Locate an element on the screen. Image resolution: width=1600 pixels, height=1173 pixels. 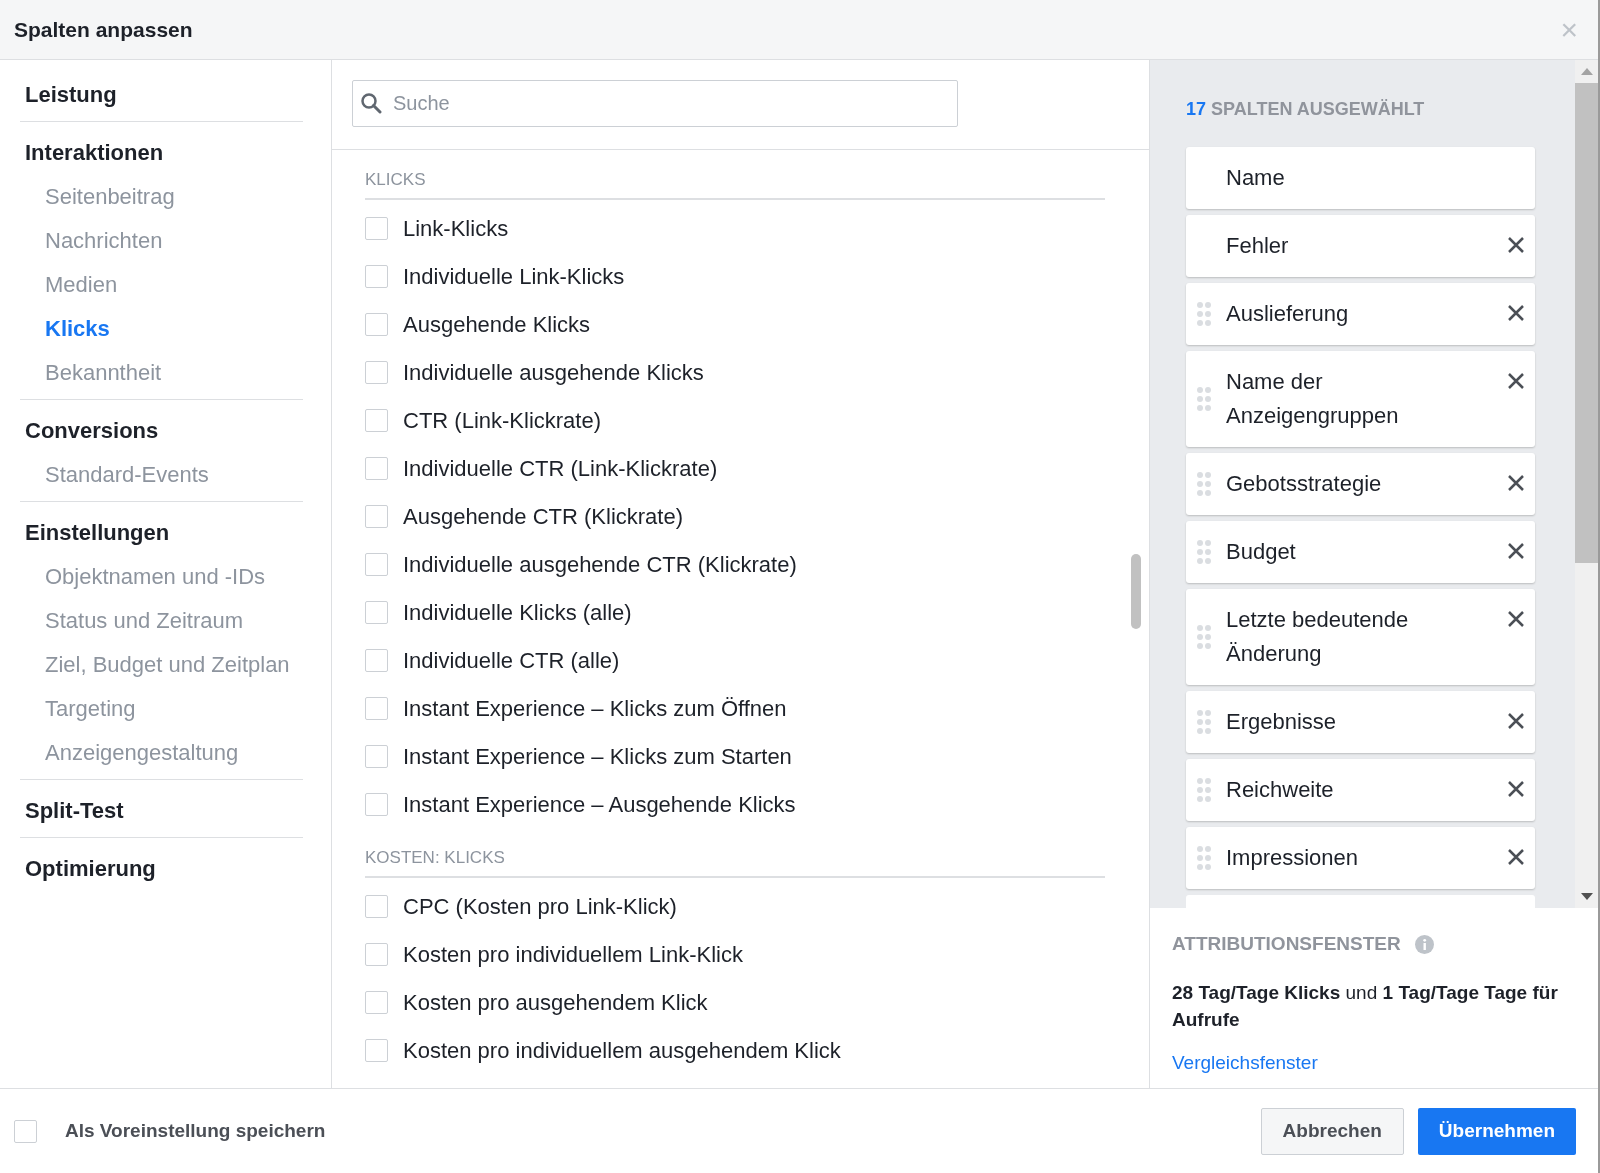
column-name: Letzte bedeutende Änderung is located at coordinates (1318, 637).